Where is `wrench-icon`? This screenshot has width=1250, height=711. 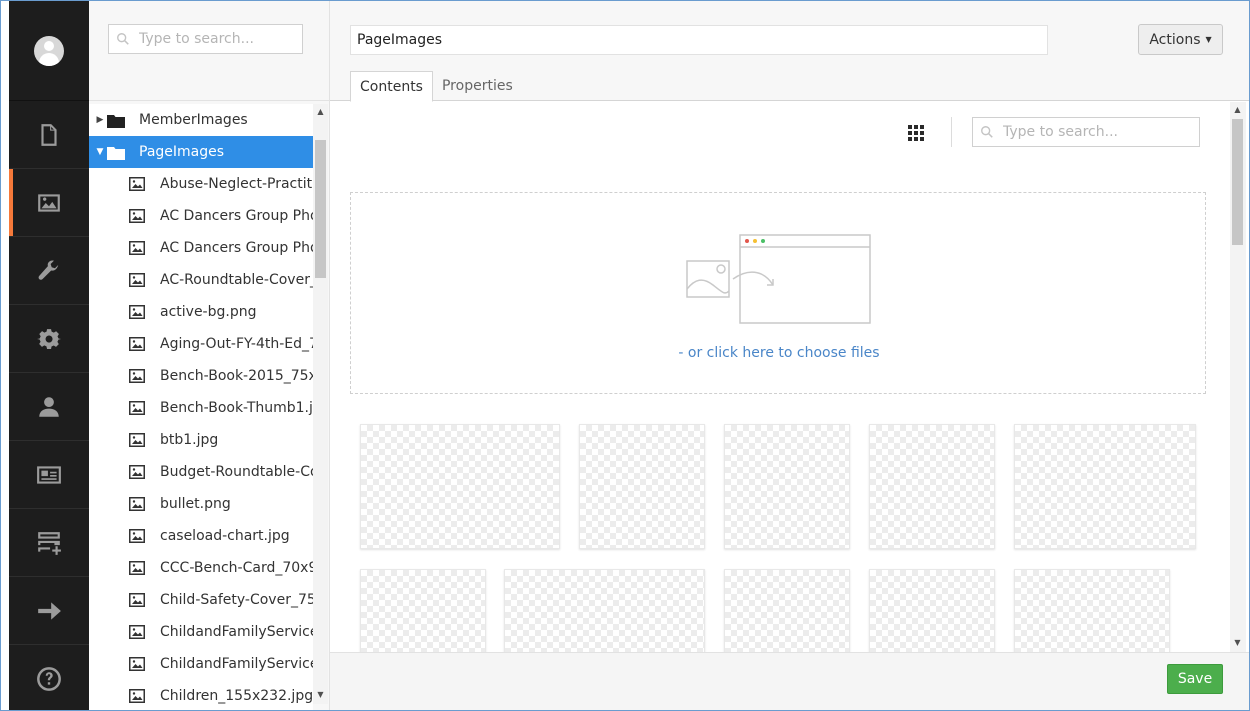 wrench-icon is located at coordinates (48, 269).